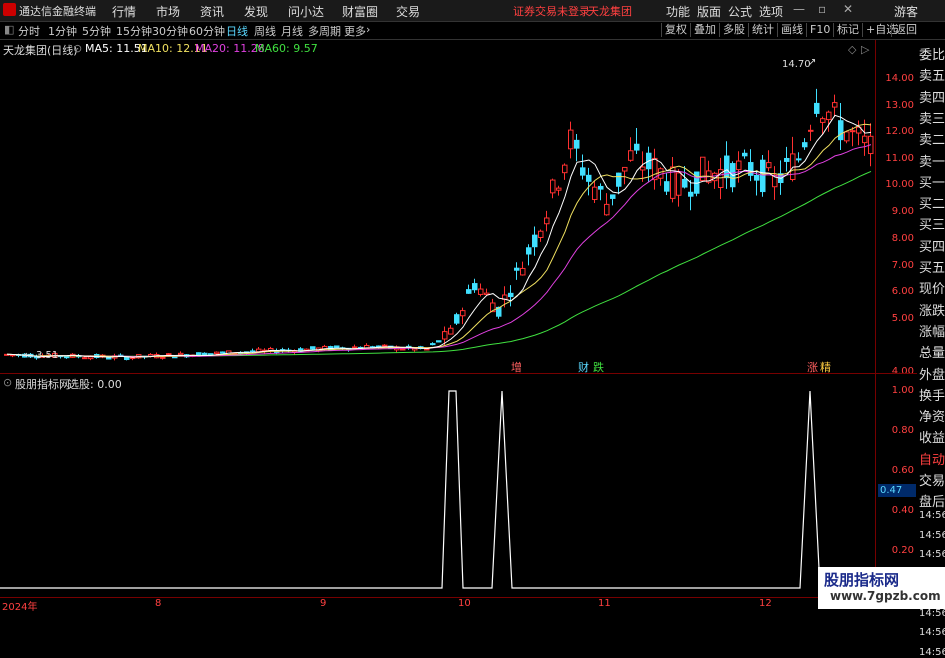 This screenshot has height=658, width=945. What do you see at coordinates (134, 31) in the screenshot?
I see `tab-15min: 15分钟` at bounding box center [134, 31].